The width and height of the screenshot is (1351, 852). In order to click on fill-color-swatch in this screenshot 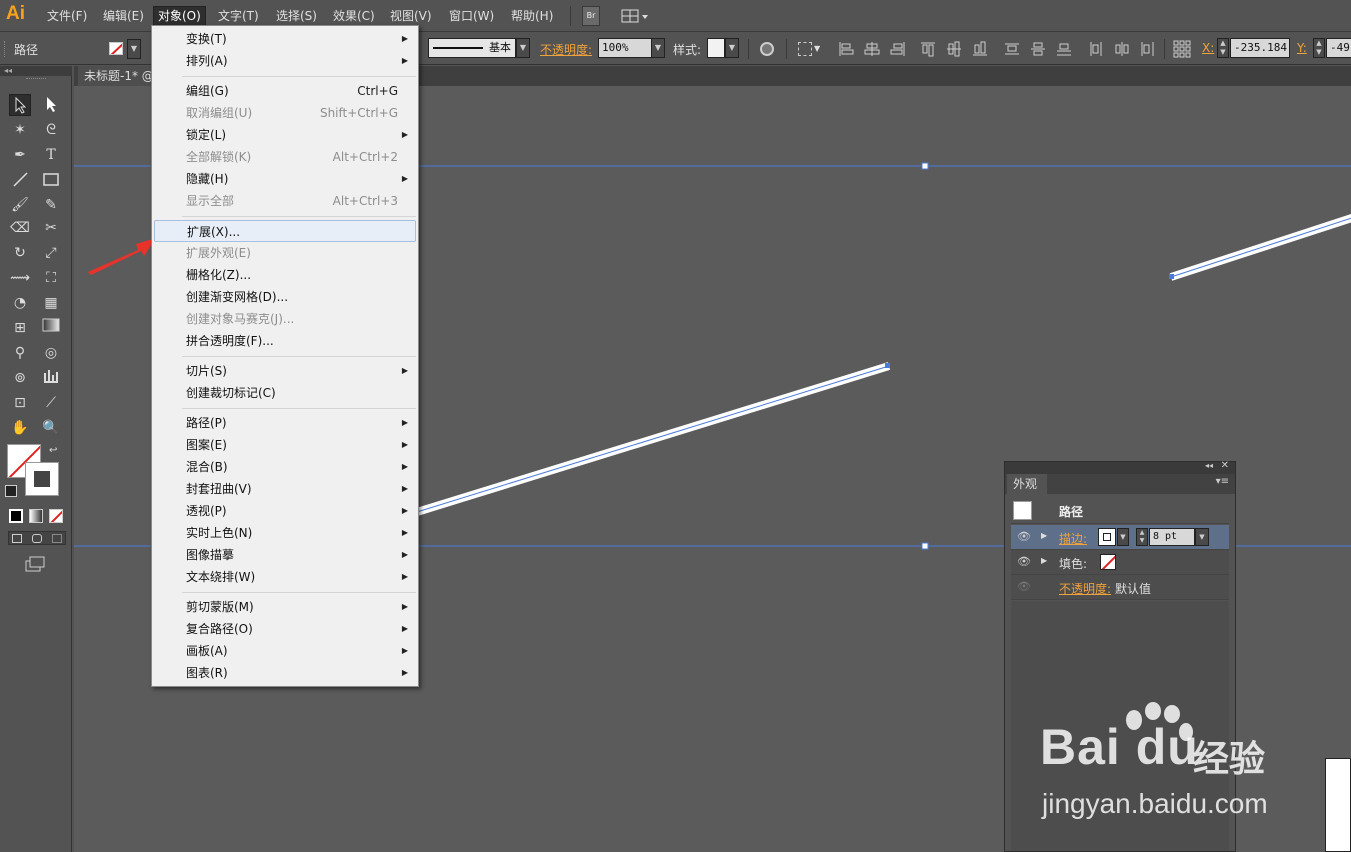, I will do `click(1108, 562)`.